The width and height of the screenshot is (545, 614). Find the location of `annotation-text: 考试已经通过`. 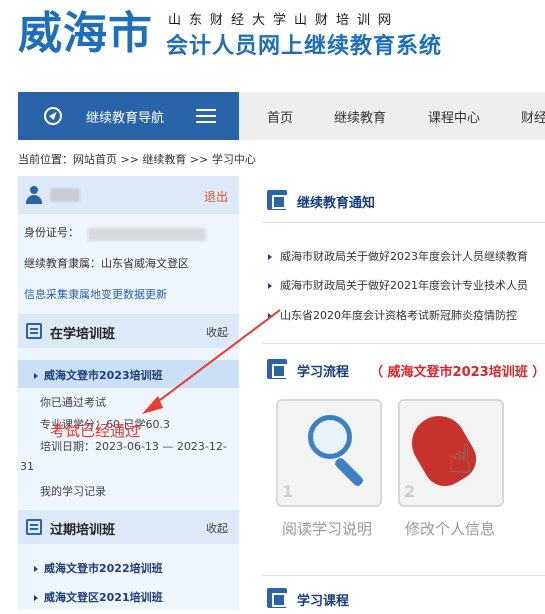

annotation-text: 考试已经通过 is located at coordinates (95, 431).